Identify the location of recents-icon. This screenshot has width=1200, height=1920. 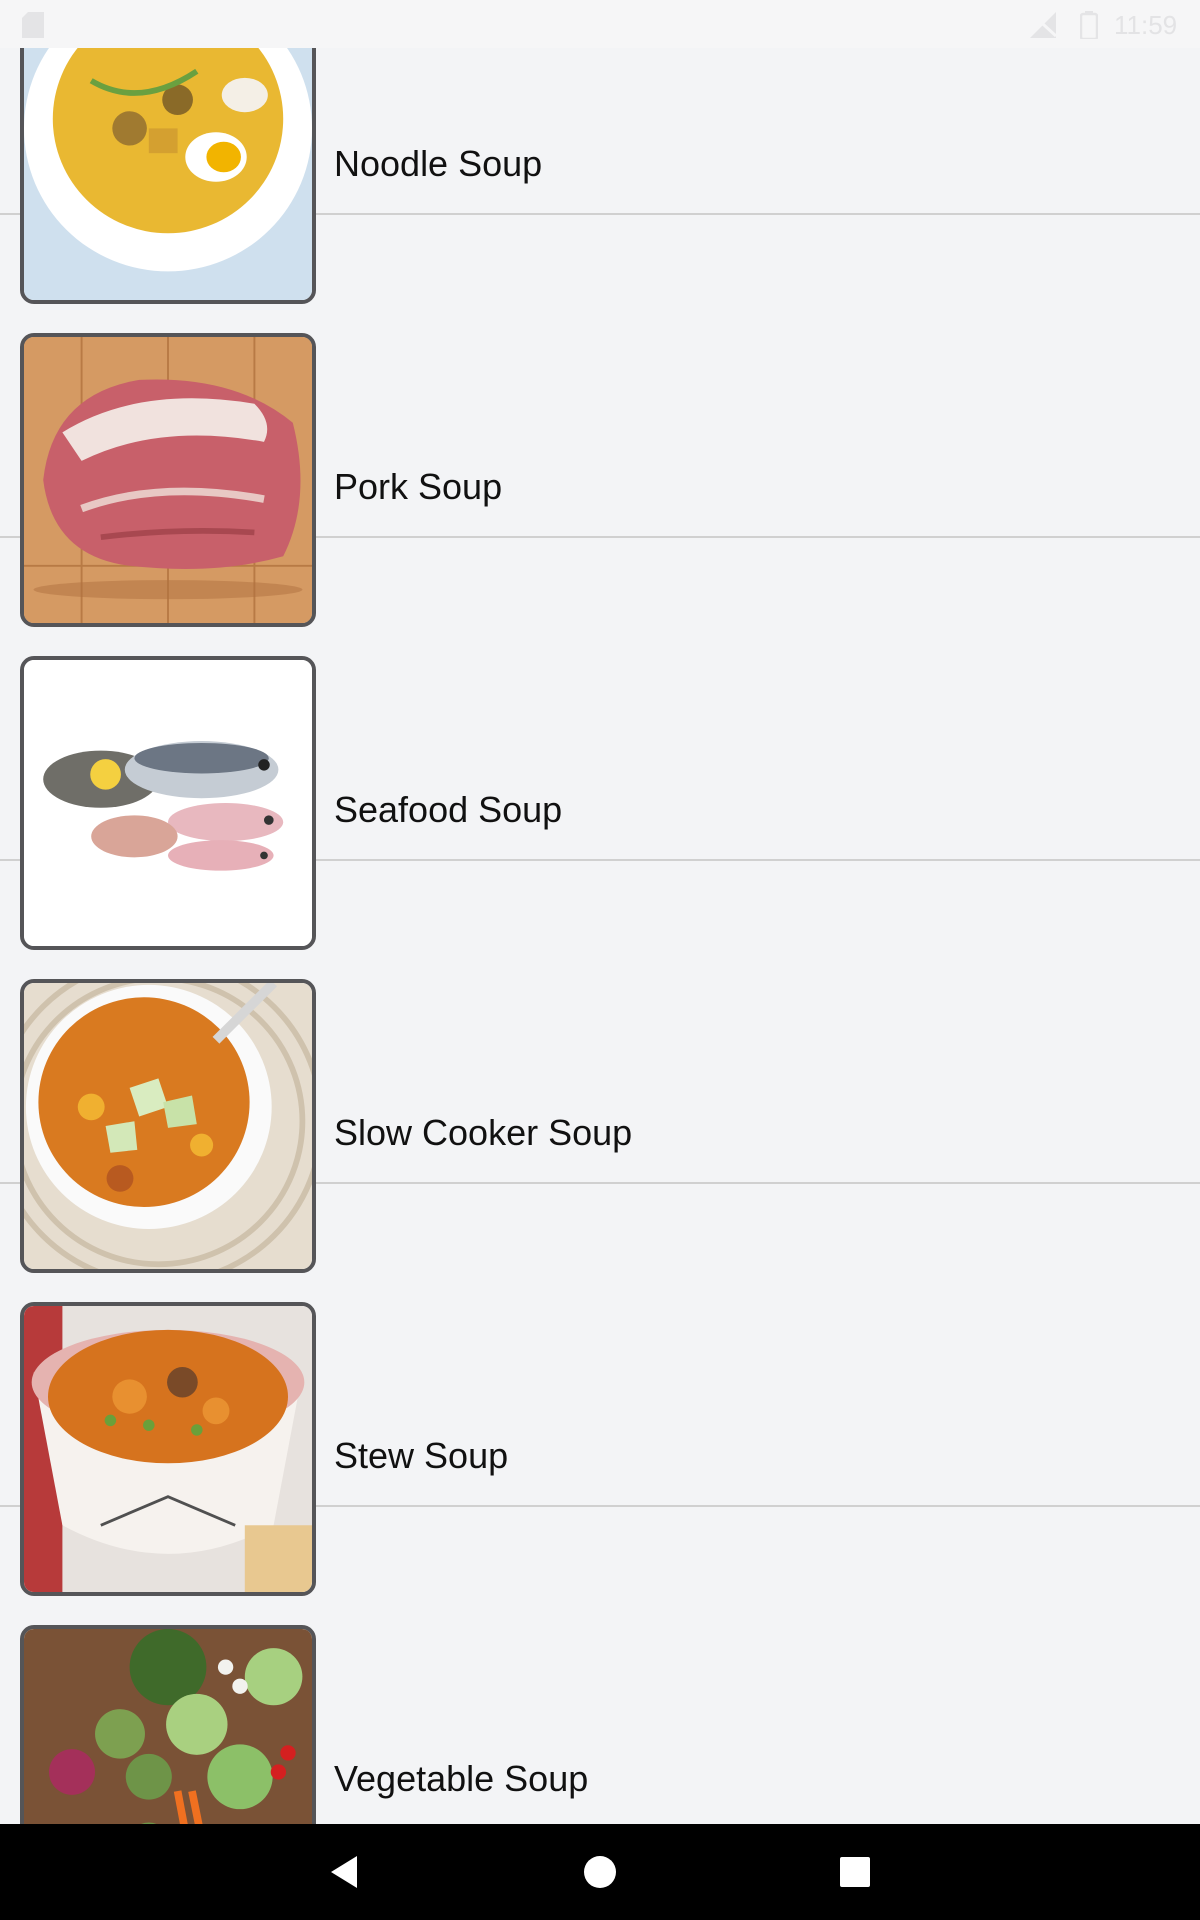
(855, 1872).